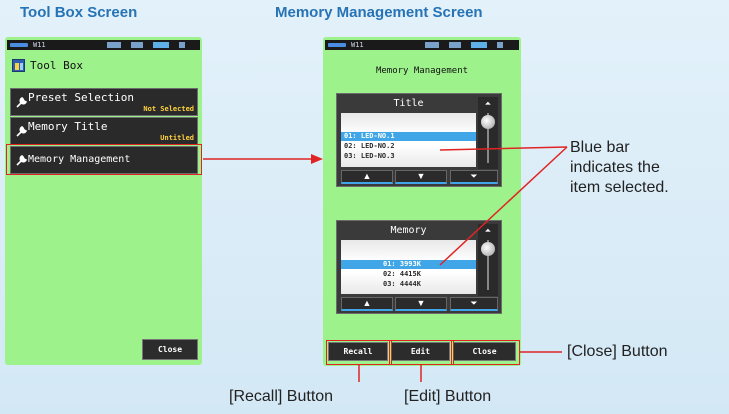 This screenshot has height=414, width=729. Describe the element at coordinates (448, 396) in the screenshot. I see `edit-button-annotation: [Edit] Button` at that location.